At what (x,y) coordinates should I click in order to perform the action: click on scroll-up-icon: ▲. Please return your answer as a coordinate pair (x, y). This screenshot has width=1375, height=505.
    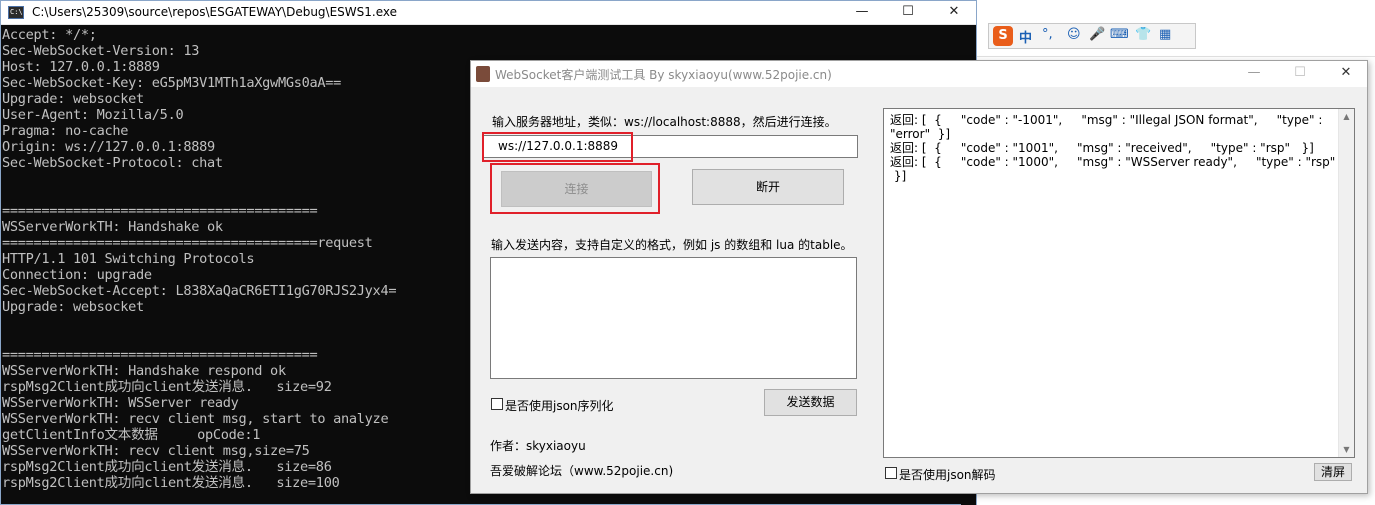
    Looking at the image, I should click on (1346, 116).